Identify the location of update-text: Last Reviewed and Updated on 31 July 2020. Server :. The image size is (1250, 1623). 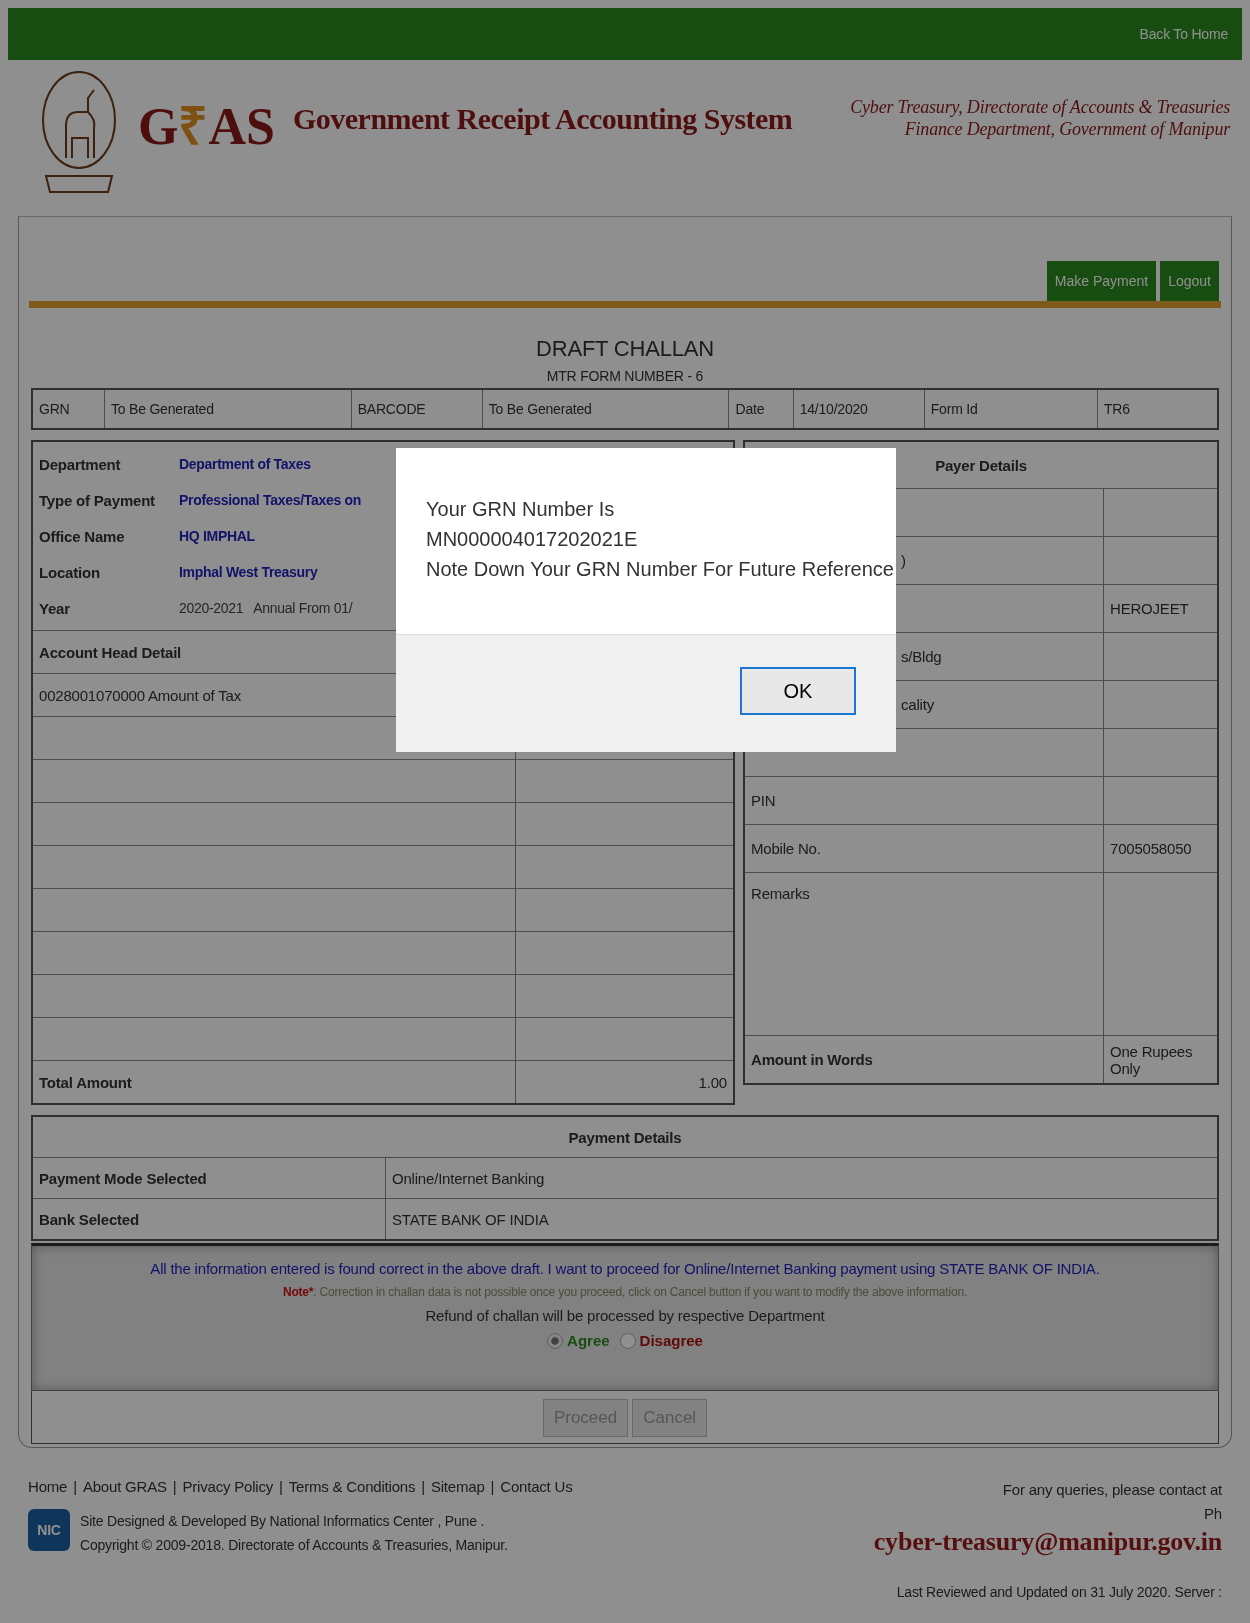
(1058, 1592).